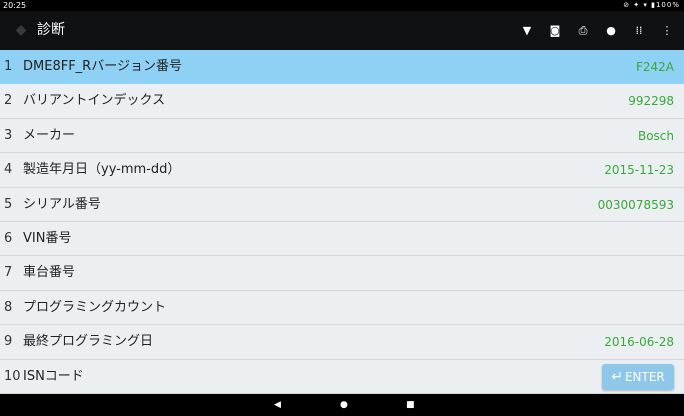 The image size is (684, 416). I want to click on row-label: ISNコード, so click(53, 376).